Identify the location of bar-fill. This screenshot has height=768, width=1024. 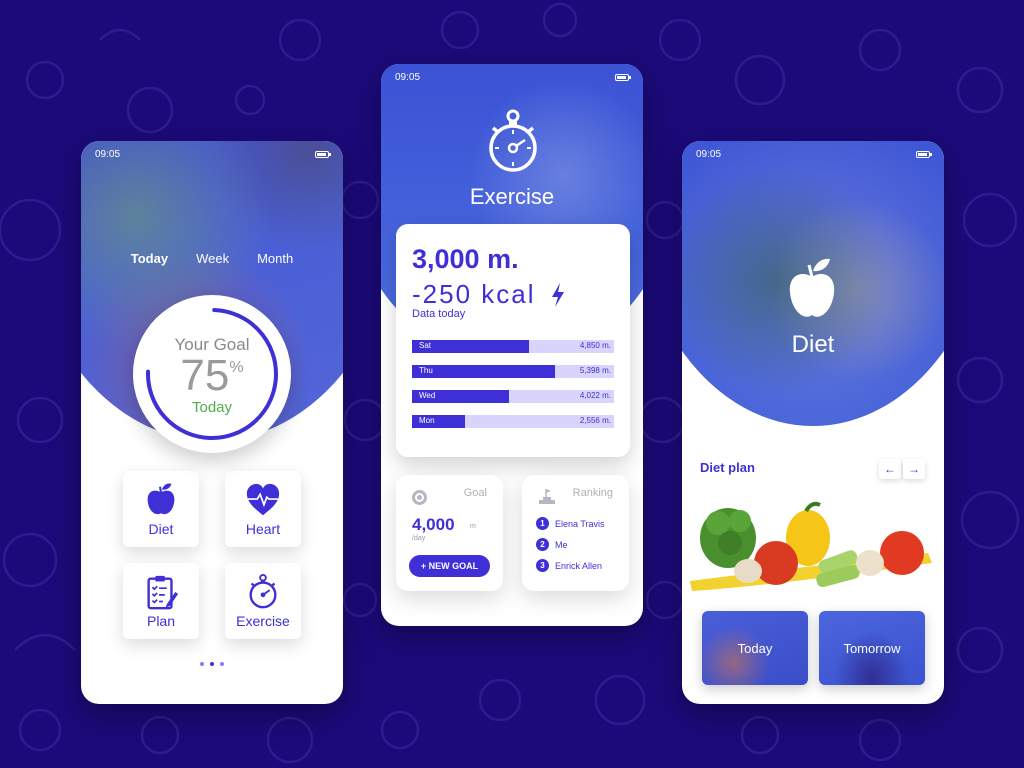
(484, 371).